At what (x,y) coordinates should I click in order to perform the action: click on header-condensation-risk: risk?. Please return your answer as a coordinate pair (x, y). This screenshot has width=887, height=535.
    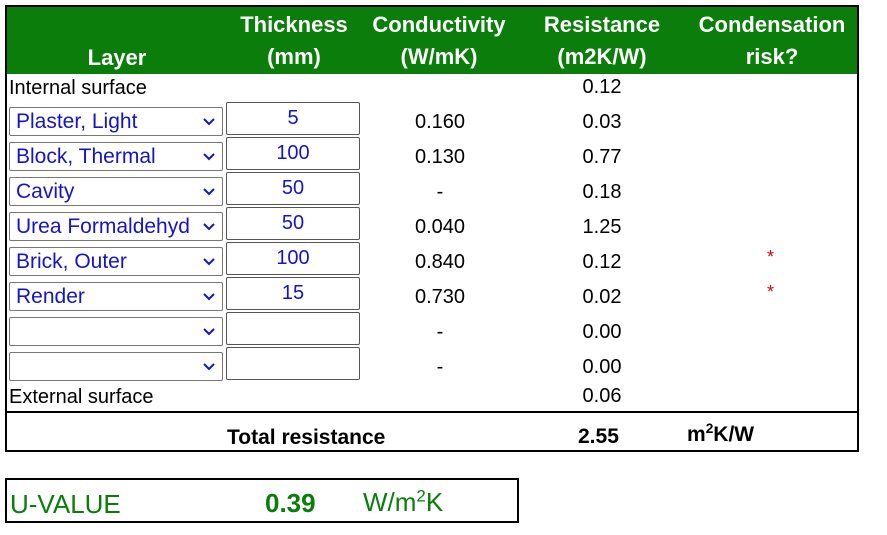
    Looking at the image, I should click on (772, 56).